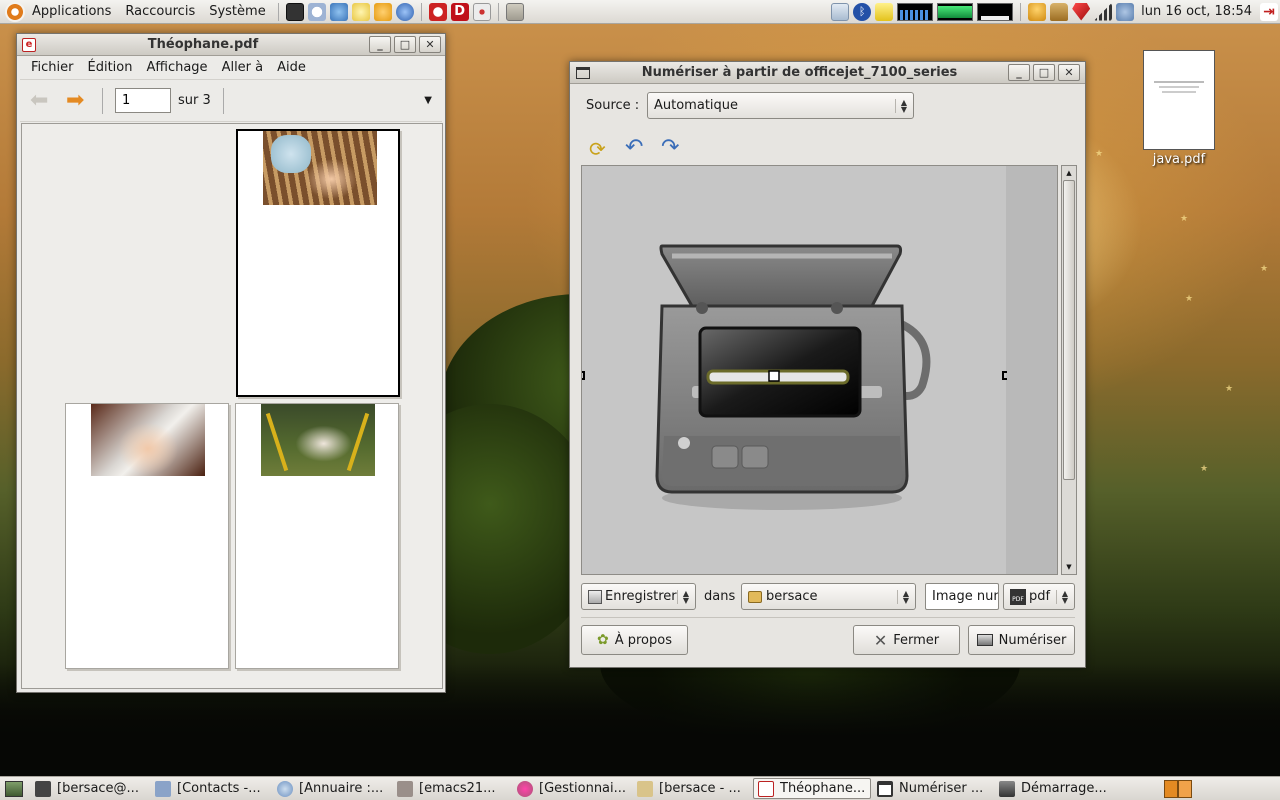 This screenshot has height=800, width=1280. I want to click on d-launcher-icon: D, so click(459, 11).